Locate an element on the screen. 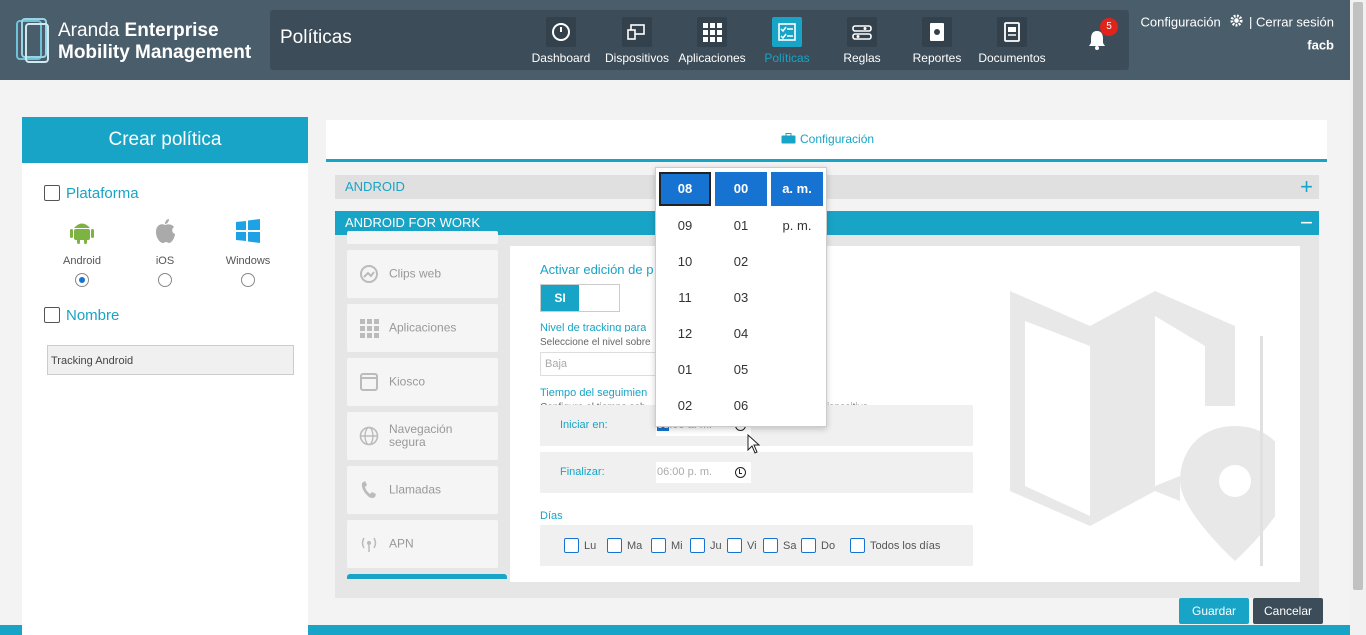 Image resolution: width=1366 pixels, height=635 pixels. nav-policies: Políticas is located at coordinates (787, 42).